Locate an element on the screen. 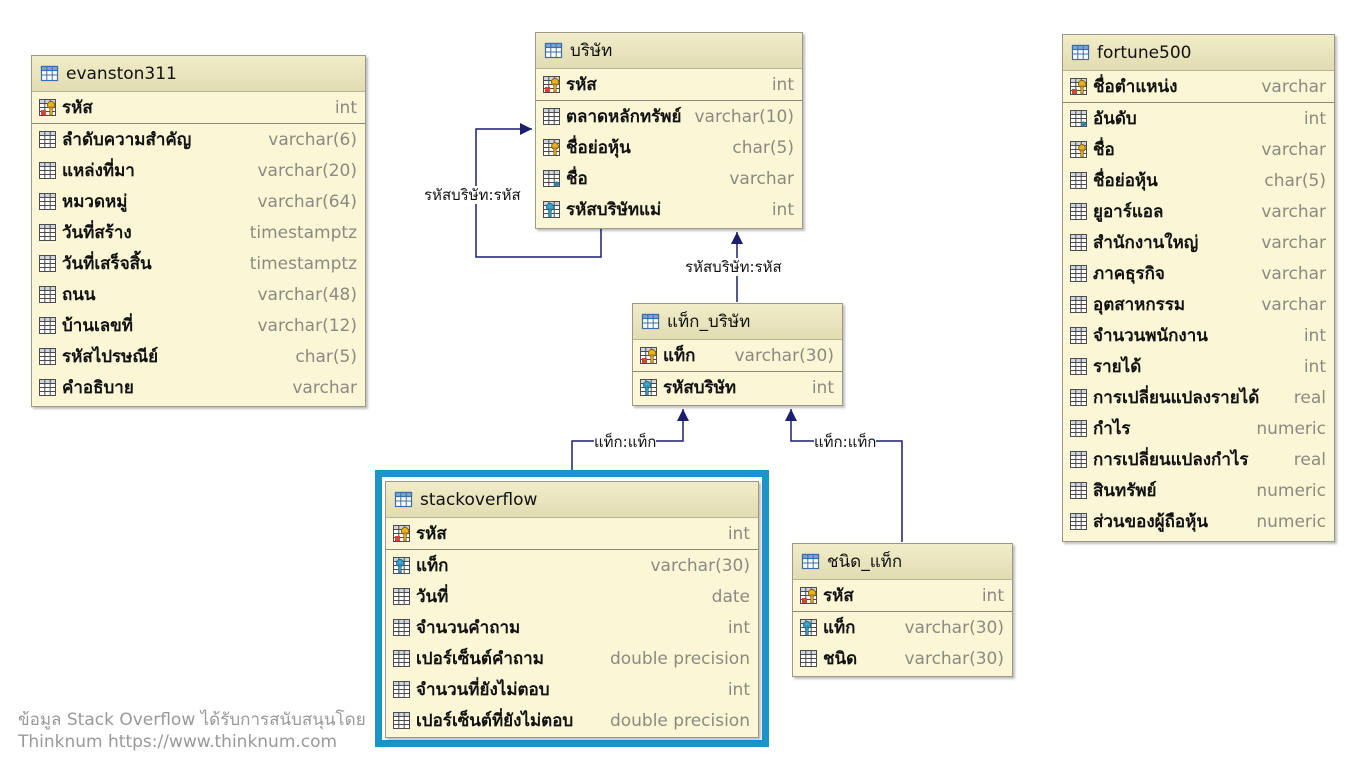 This screenshot has width=1365, height=768. column-name: กำไร is located at coordinates (1112, 429).